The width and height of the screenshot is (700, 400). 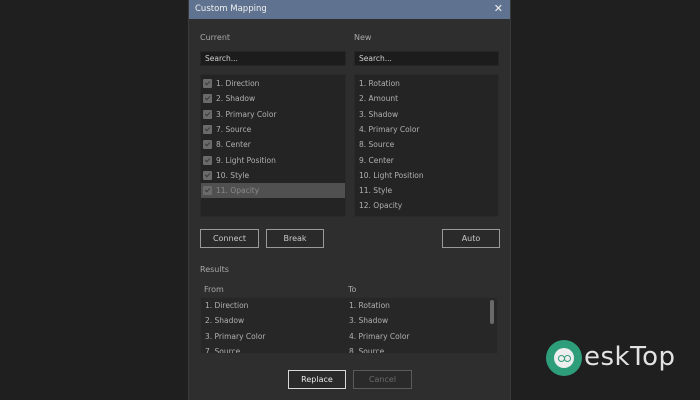 What do you see at coordinates (426, 114) in the screenshot?
I see `new-list-item: 3. Shadow` at bounding box center [426, 114].